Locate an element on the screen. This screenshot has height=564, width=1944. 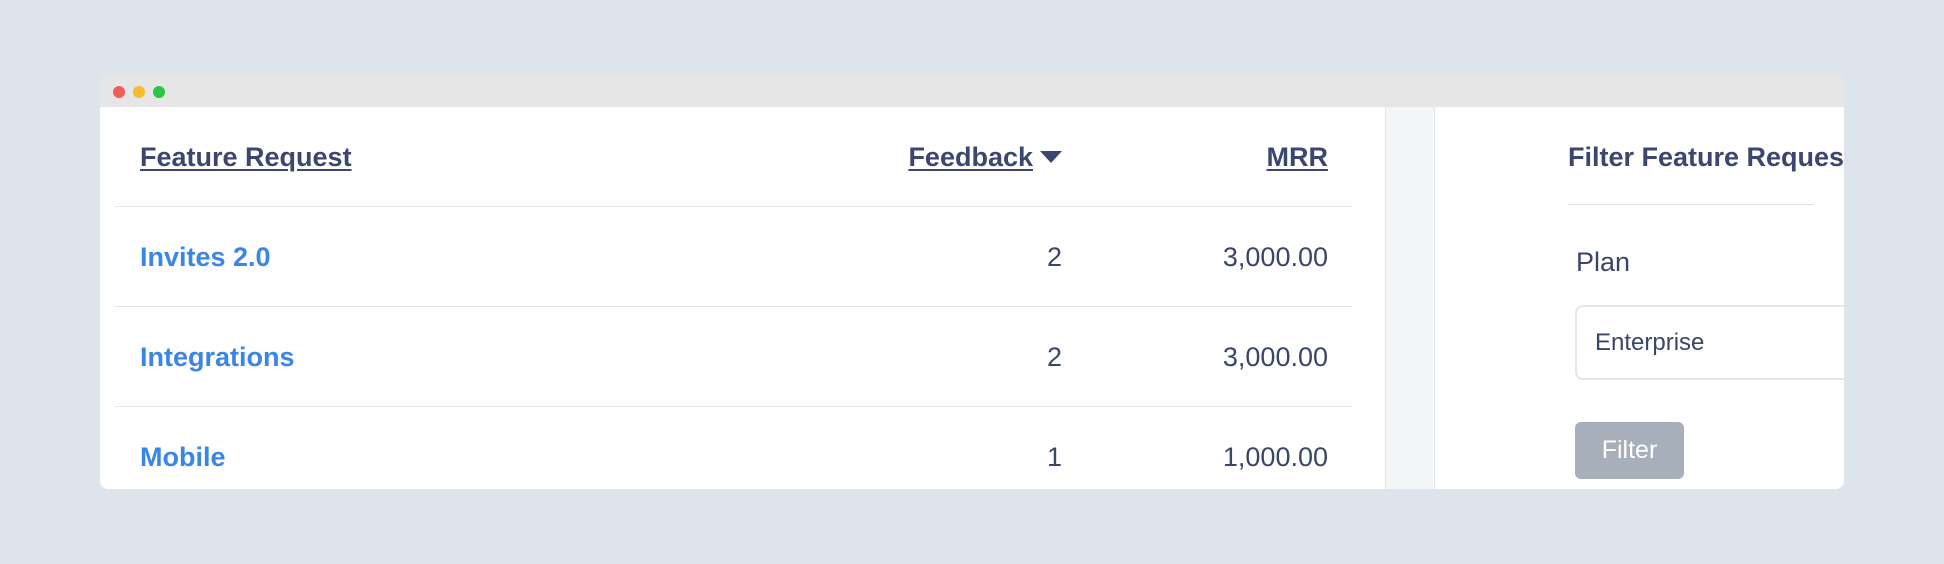
feedback-count: 1 is located at coordinates (1054, 457).